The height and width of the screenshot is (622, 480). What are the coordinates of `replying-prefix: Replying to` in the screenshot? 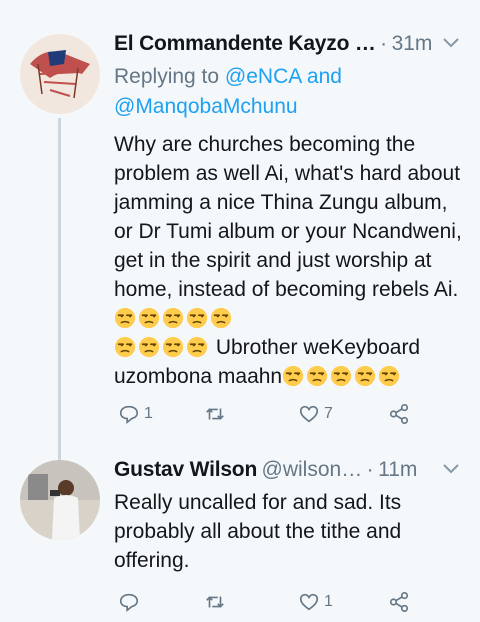 It's located at (169, 76).